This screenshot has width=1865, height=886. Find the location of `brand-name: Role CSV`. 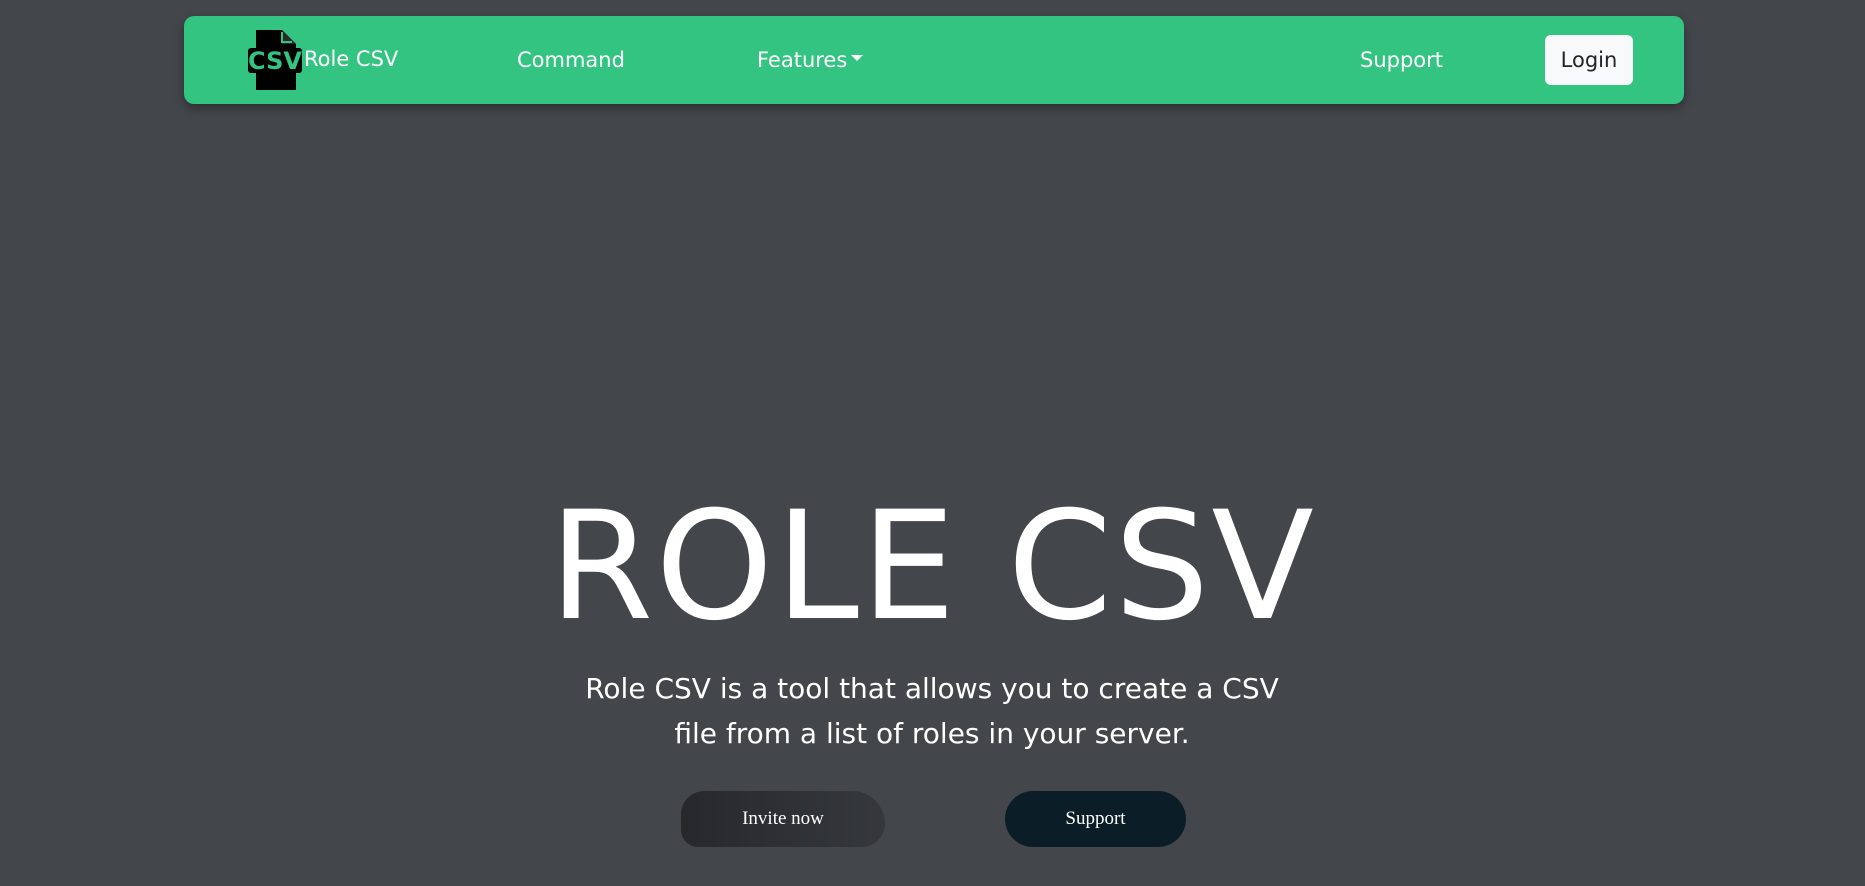

brand-name: Role CSV is located at coordinates (351, 59).